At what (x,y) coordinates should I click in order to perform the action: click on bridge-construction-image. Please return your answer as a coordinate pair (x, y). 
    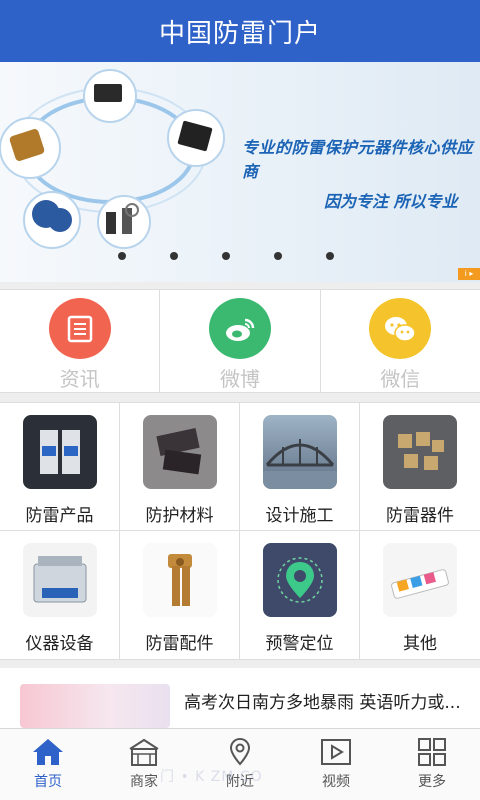
    Looking at the image, I should click on (299, 452).